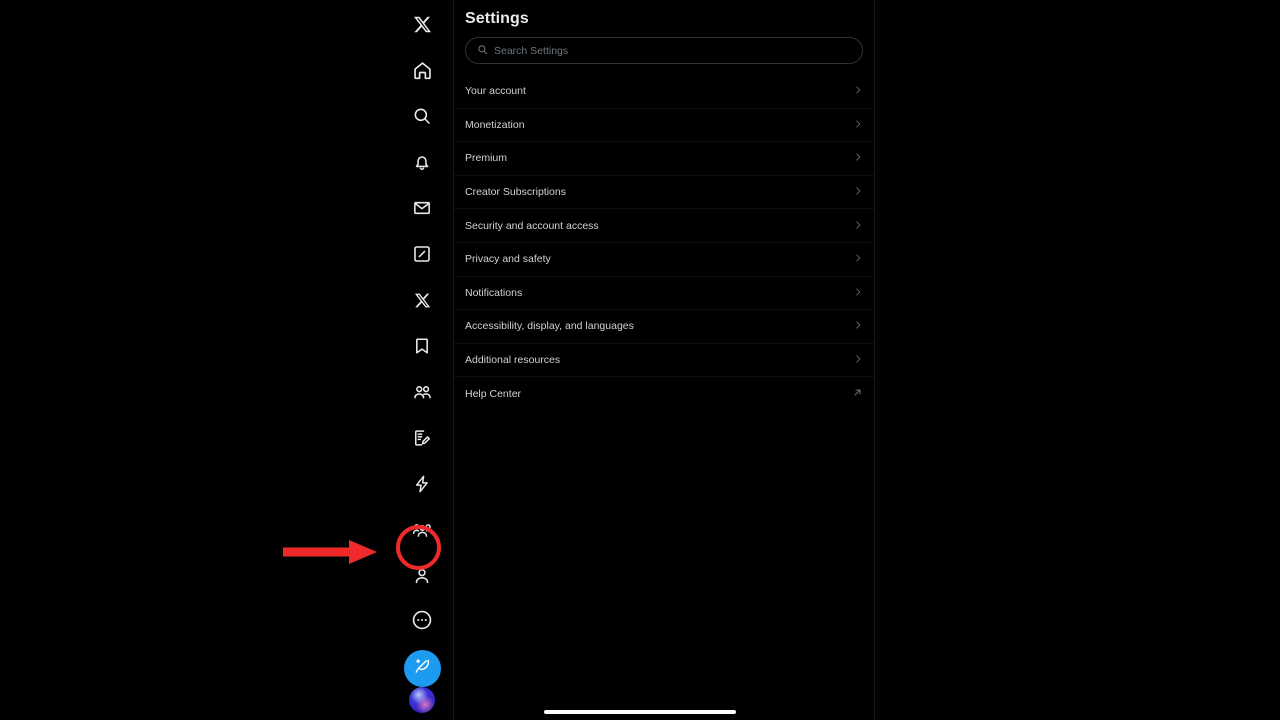  Describe the element at coordinates (494, 292) in the screenshot. I see `settings-row-label: Notifications` at that location.